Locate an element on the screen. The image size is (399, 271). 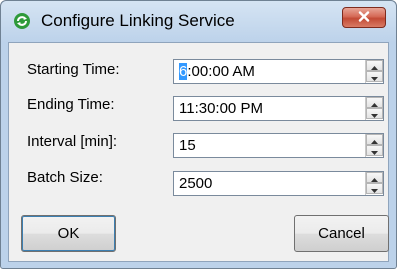
ok-button: OK is located at coordinates (68, 233).